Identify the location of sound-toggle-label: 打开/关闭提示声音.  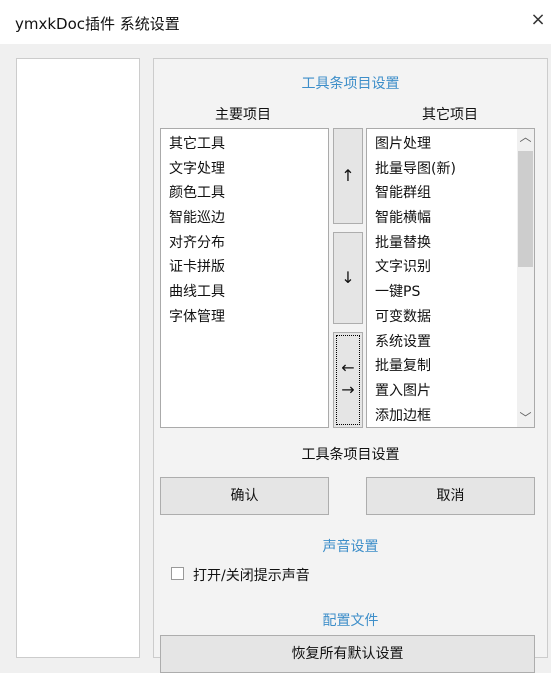
(251, 575).